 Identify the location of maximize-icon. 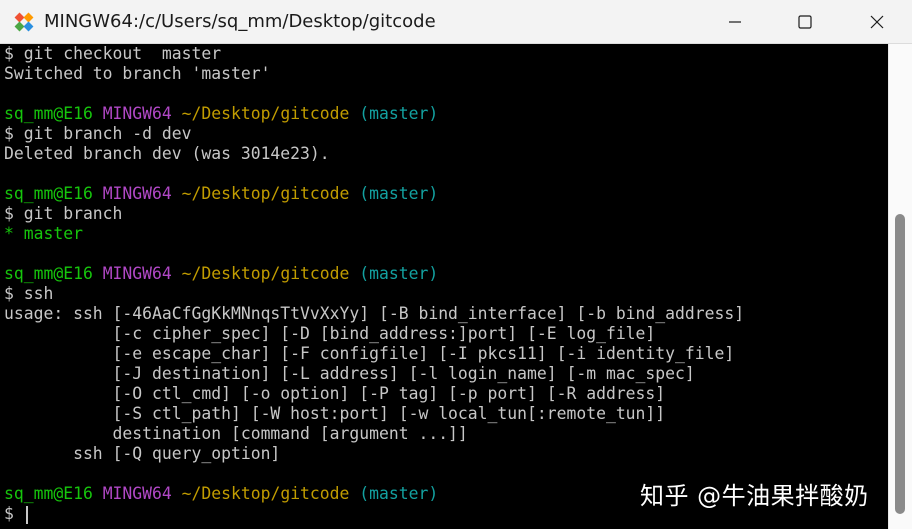
(805, 22).